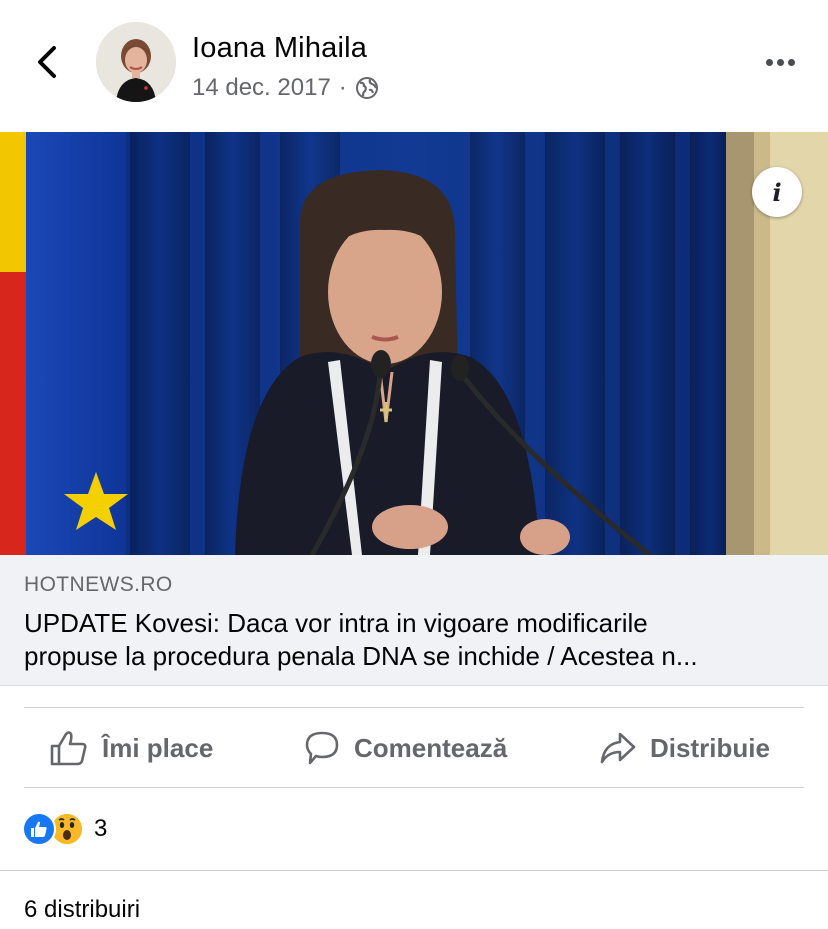 The image size is (828, 929). I want to click on link-domain: HOTNEWS.RO, so click(98, 584).